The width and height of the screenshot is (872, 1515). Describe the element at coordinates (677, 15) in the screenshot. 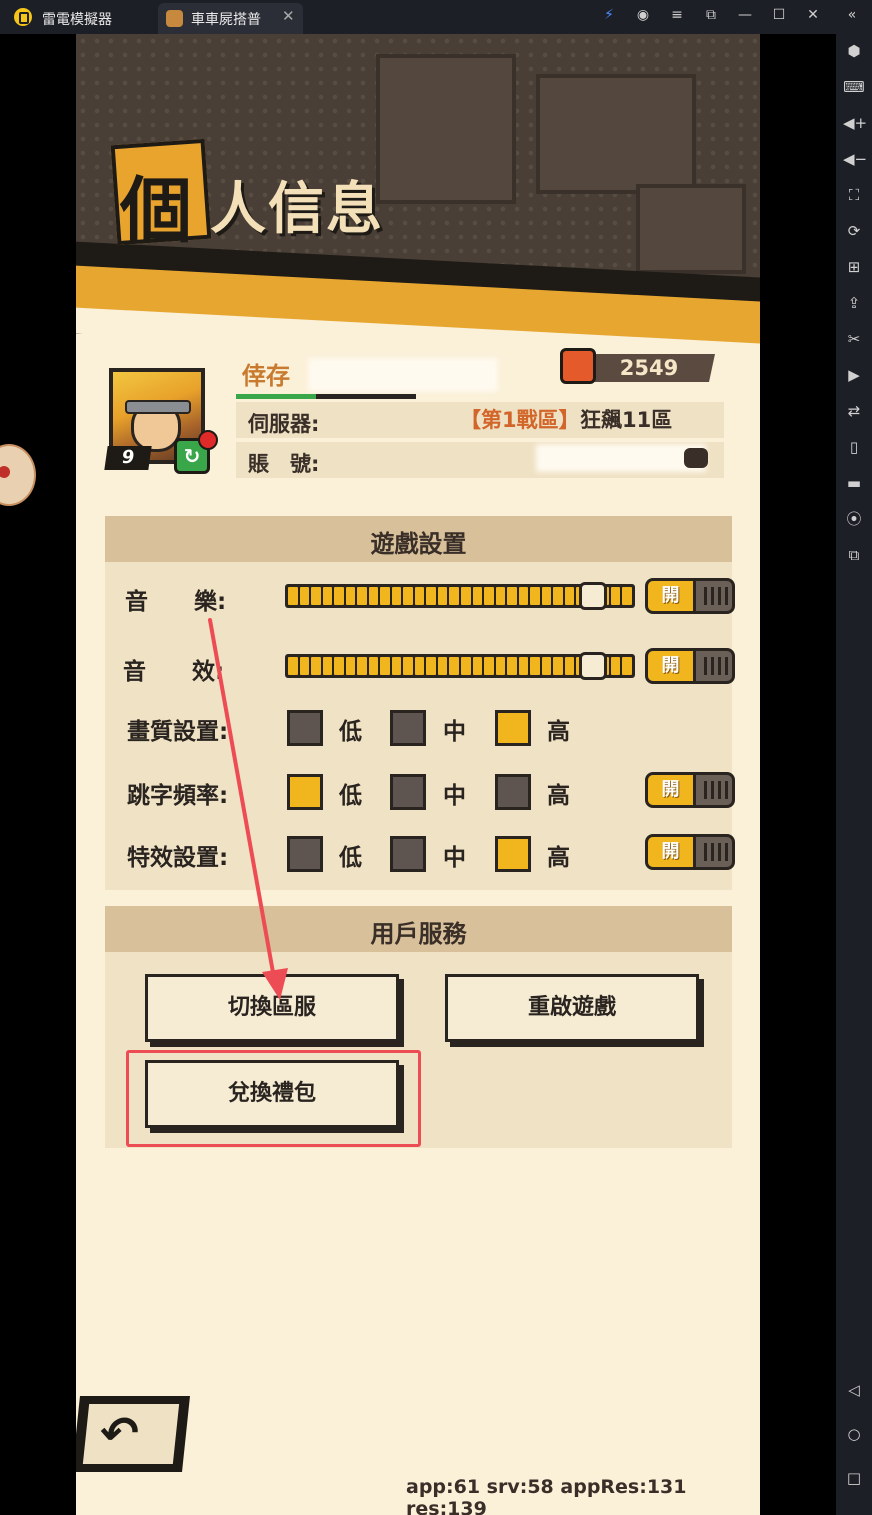

I see `menu-icon: ≡` at that location.